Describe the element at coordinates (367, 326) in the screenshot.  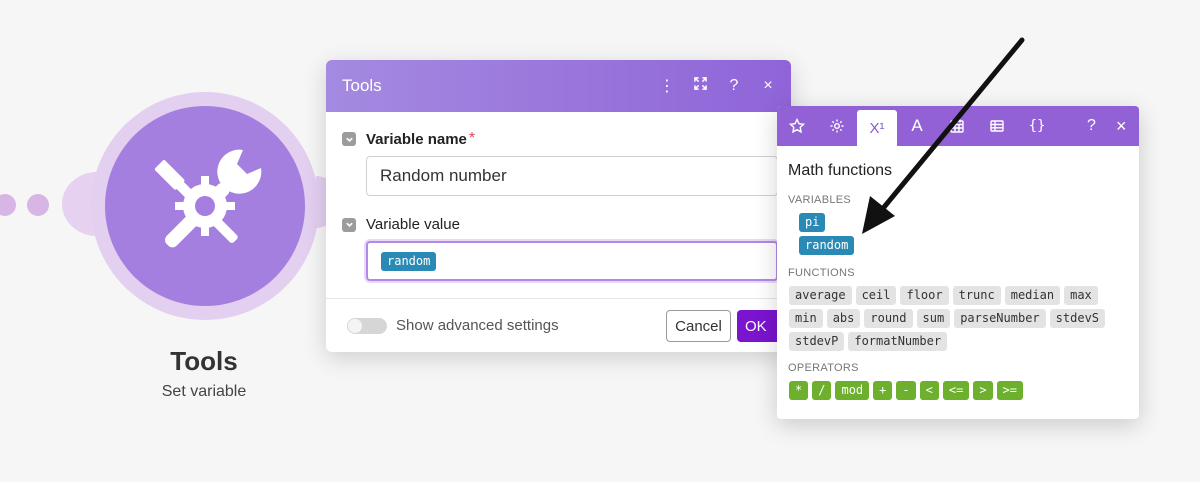
I see `advanced-settings-toggle` at that location.